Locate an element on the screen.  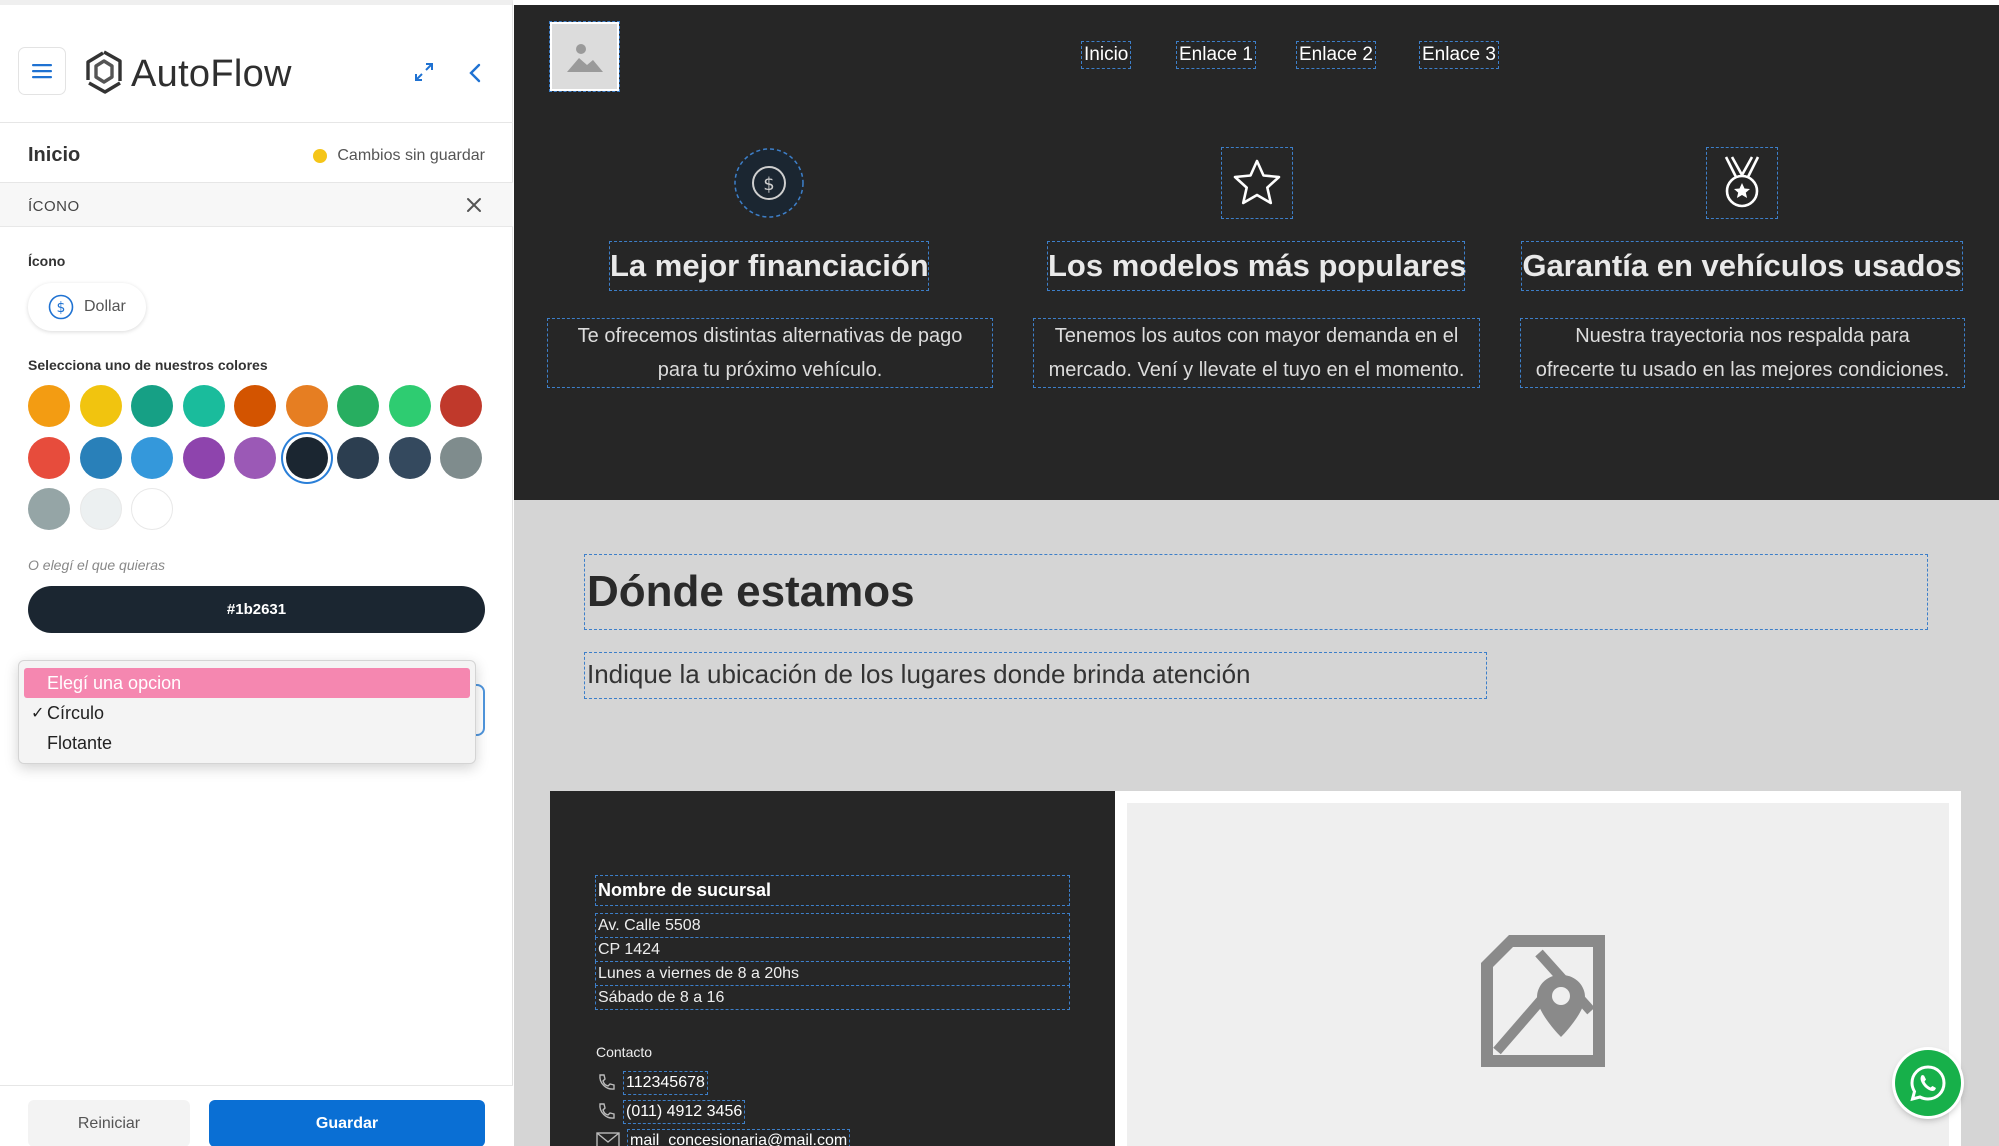
nav-link-enlace-3: Enlace 3 is located at coordinates (1459, 55).